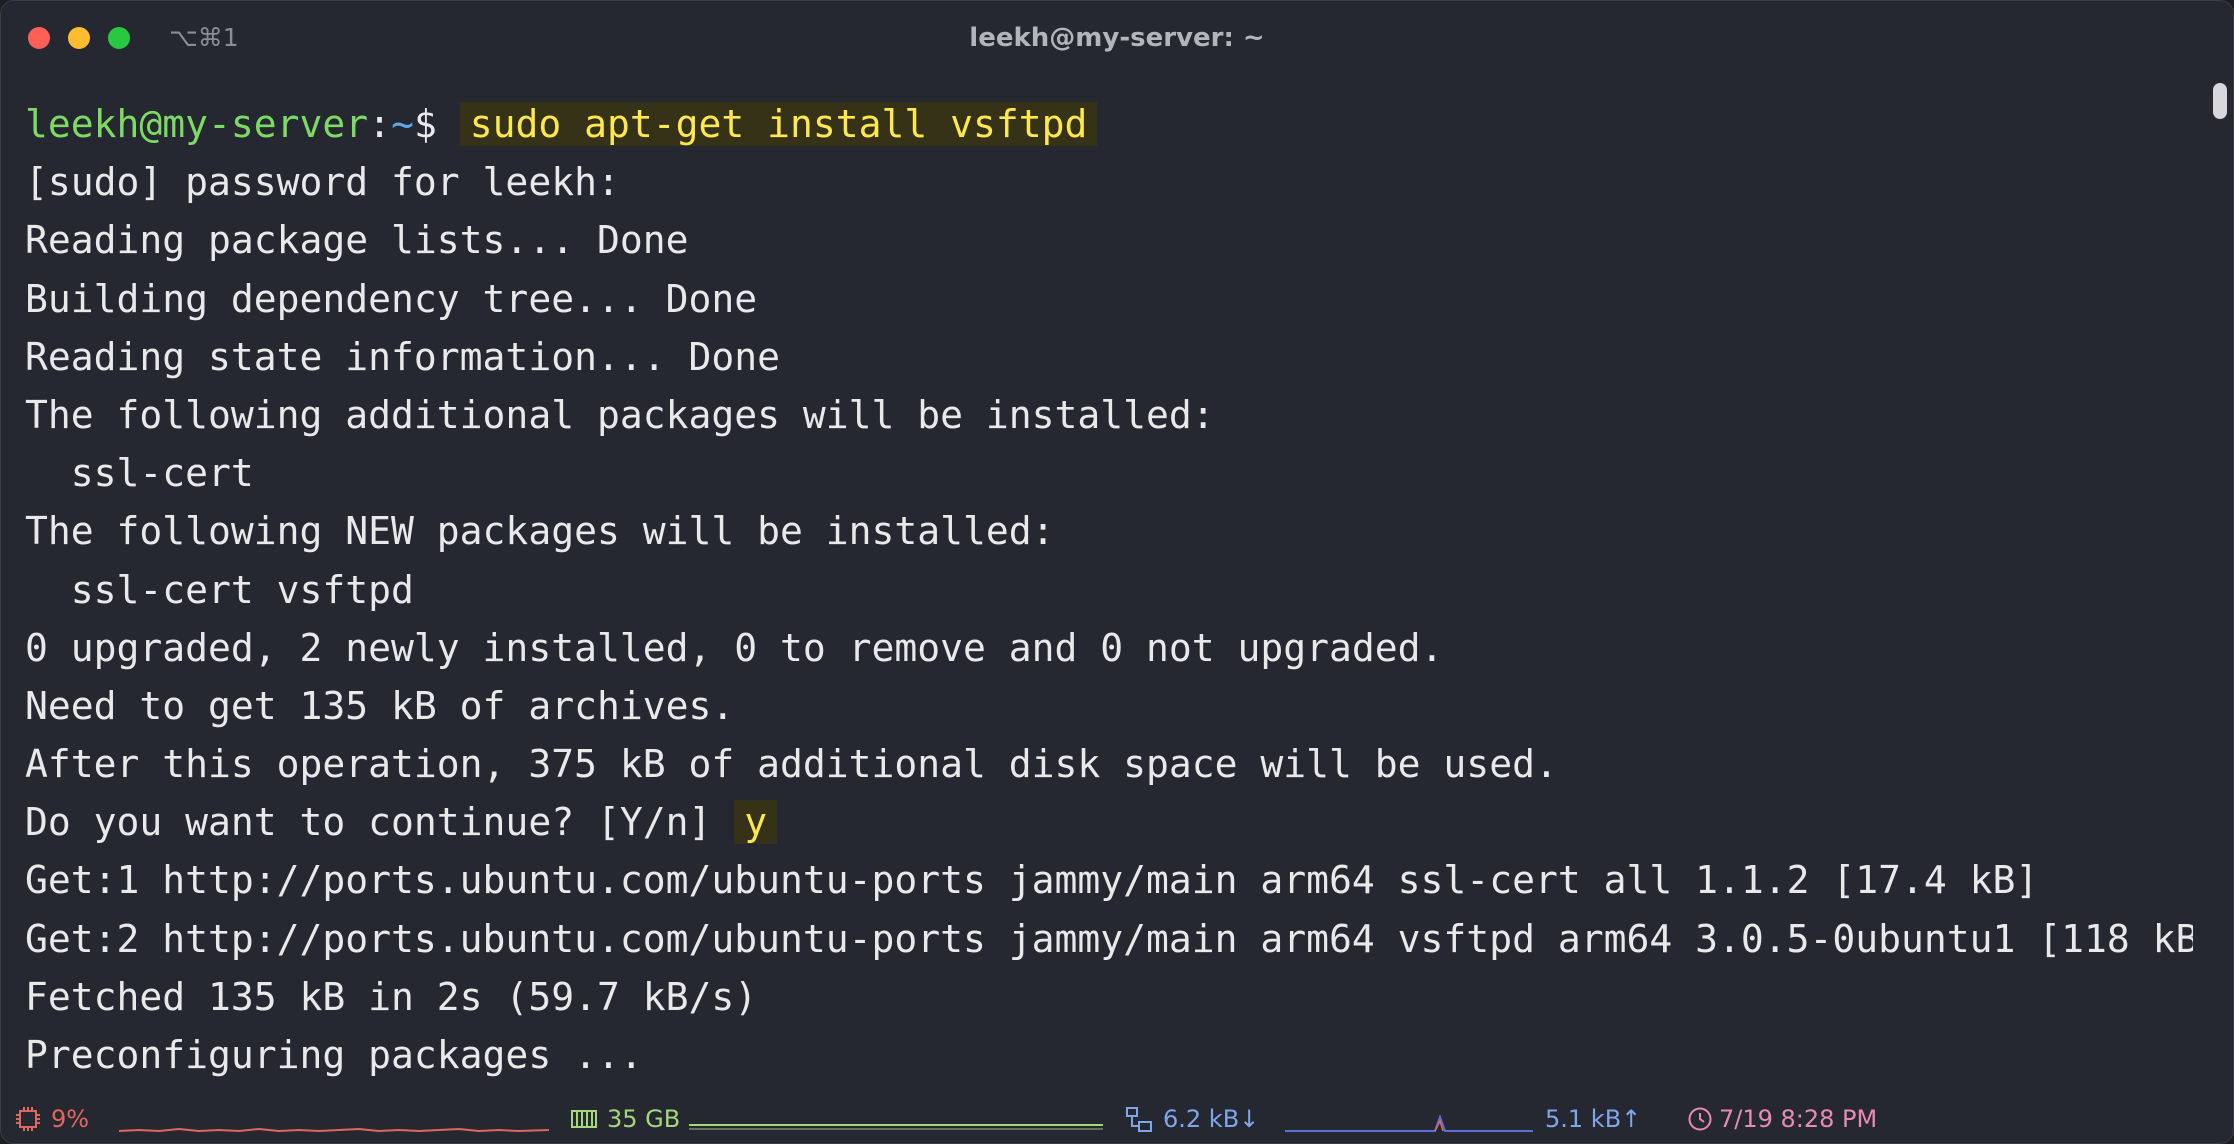 Image resolution: width=2234 pixels, height=1144 pixels. What do you see at coordinates (1798, 1119) in the screenshot?
I see `clock-time: 7/19 8:28 PM` at bounding box center [1798, 1119].